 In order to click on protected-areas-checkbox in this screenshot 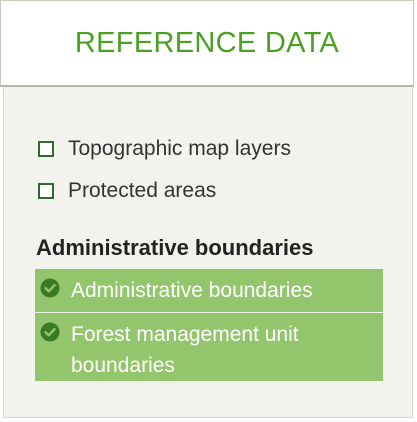, I will do `click(46, 191)`.